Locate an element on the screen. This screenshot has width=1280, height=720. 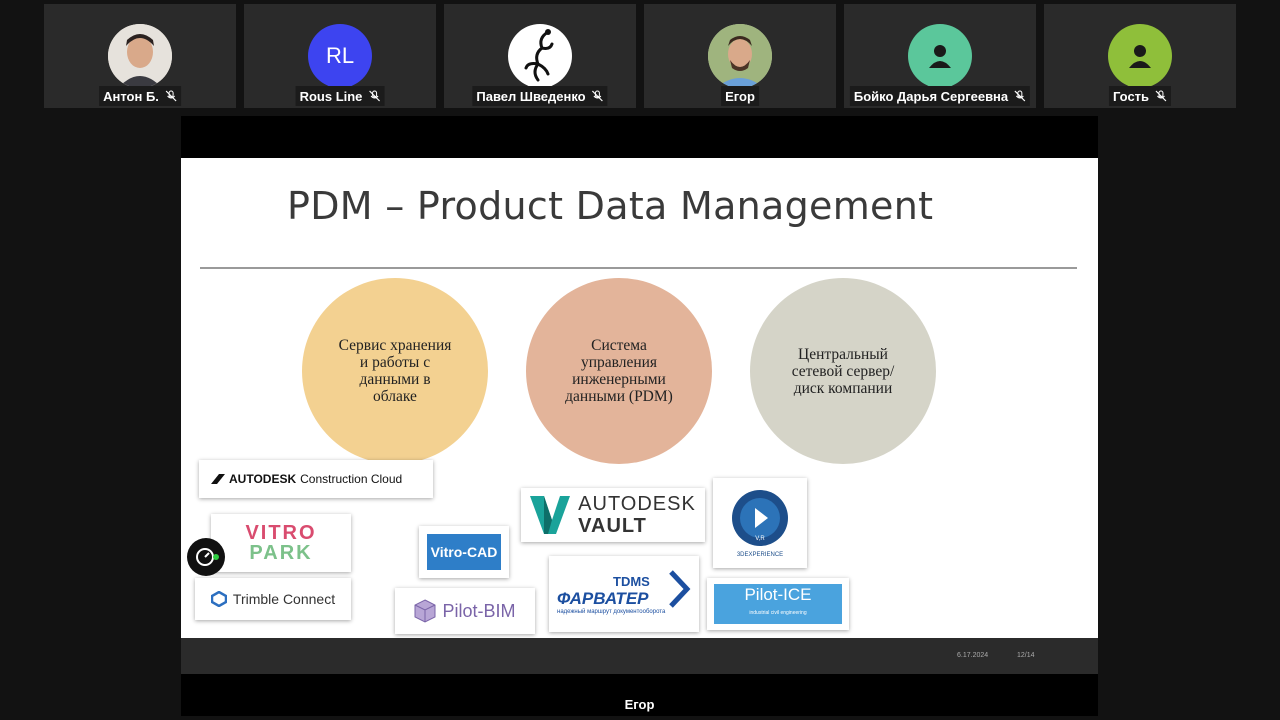
participant-name: Павел Шведенко is located at coordinates (531, 96).